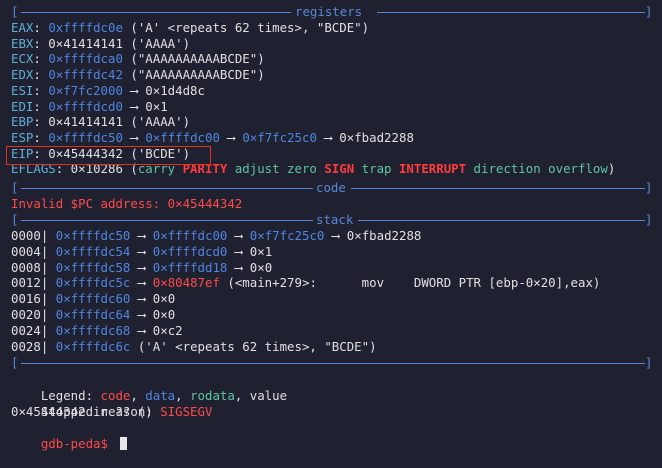  I want to click on stack-row: 0024| 0×ffffdc68 ⟶ 0×c2, so click(97, 331).